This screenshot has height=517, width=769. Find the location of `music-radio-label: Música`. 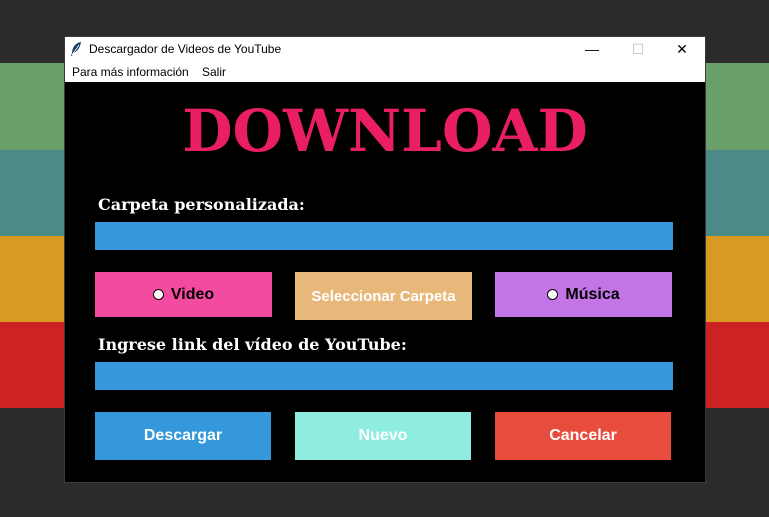

music-radio-label: Música is located at coordinates (592, 294).